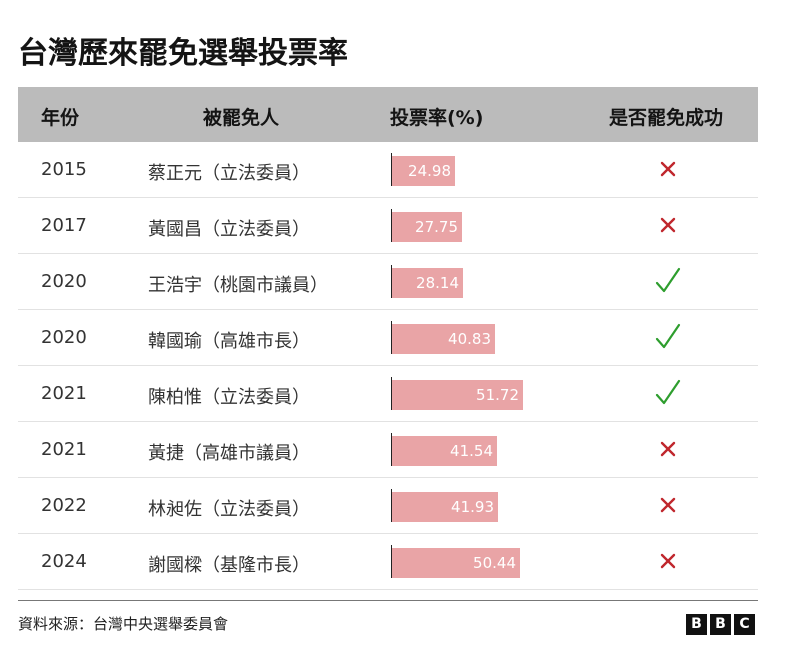 The image size is (800, 661). Describe the element at coordinates (60, 118) in the screenshot. I see `header-year: 年份` at that location.